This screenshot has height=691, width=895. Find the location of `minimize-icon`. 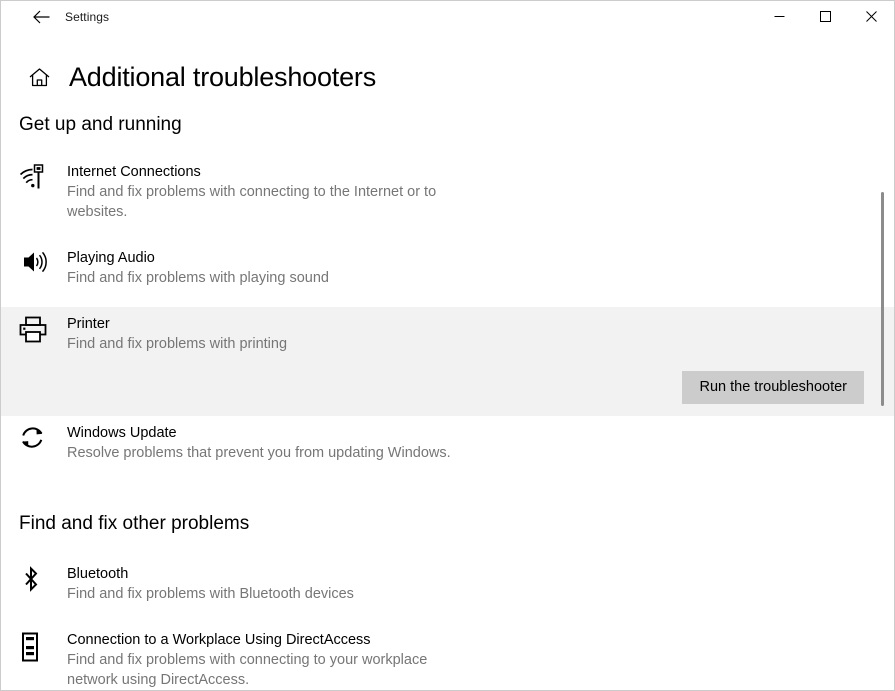

minimize-icon is located at coordinates (779, 17).